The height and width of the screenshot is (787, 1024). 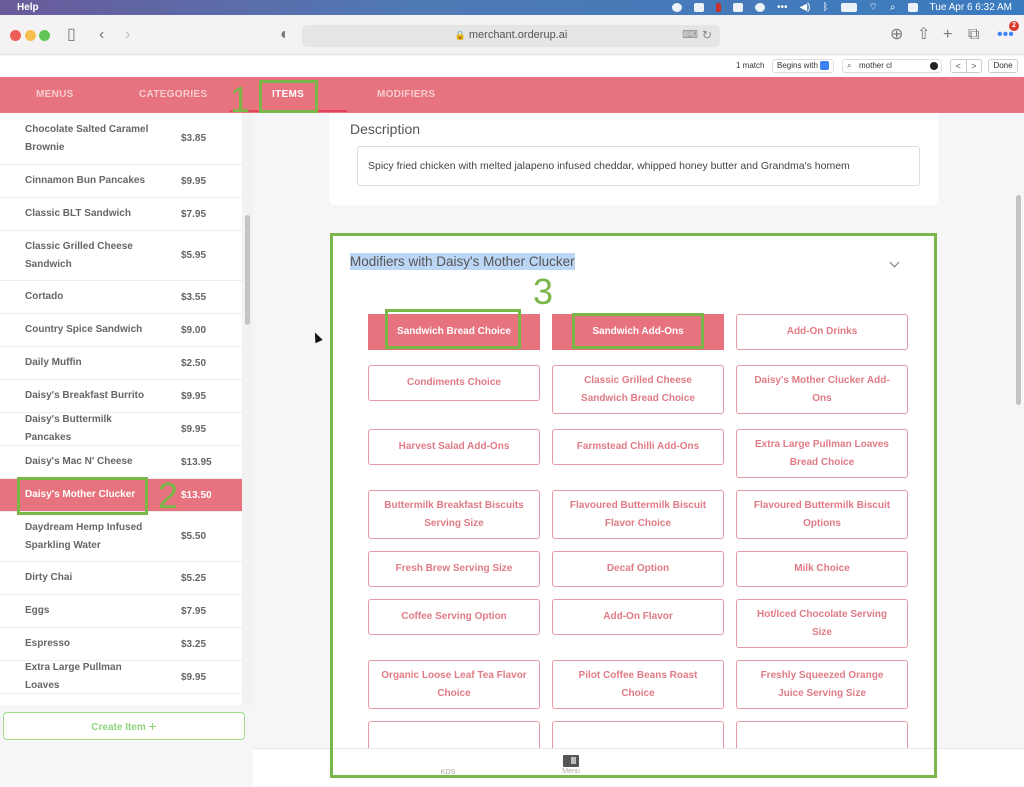 I want to click on modifier-button: Organic Loose Leaf Tea Flavor Choice, so click(x=454, y=684).